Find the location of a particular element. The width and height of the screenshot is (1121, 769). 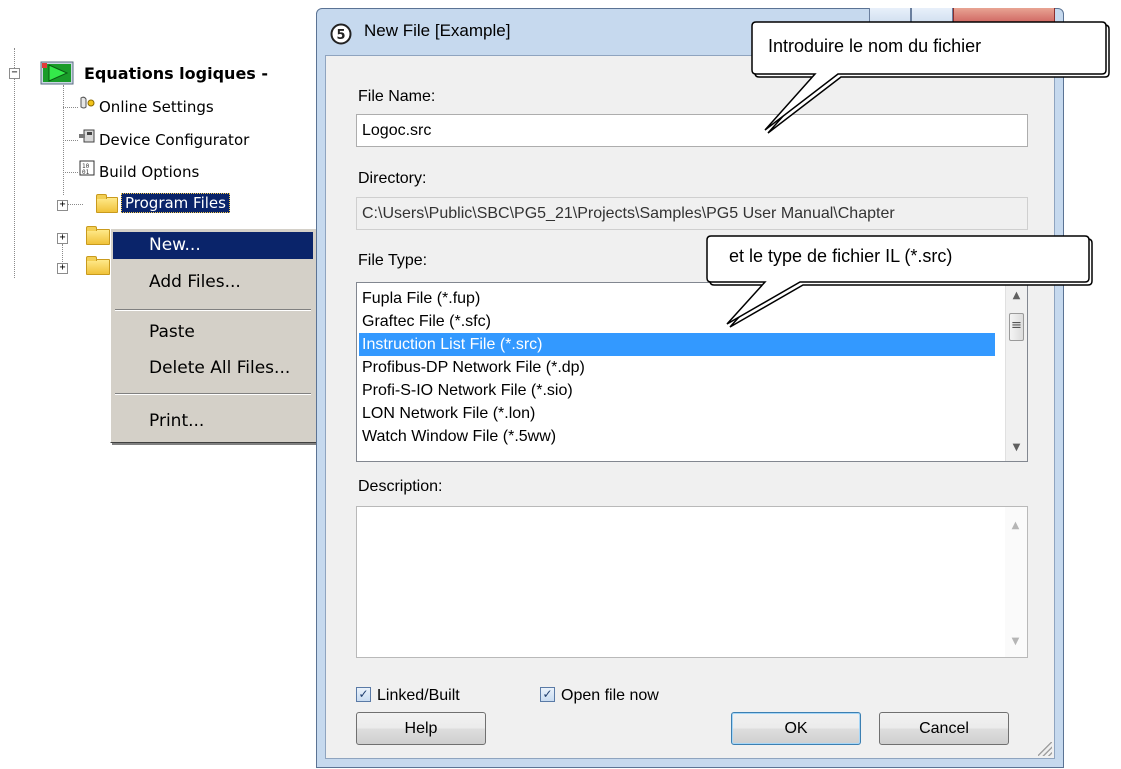

tree-item-device-configurator: Device Configurator is located at coordinates (174, 140).